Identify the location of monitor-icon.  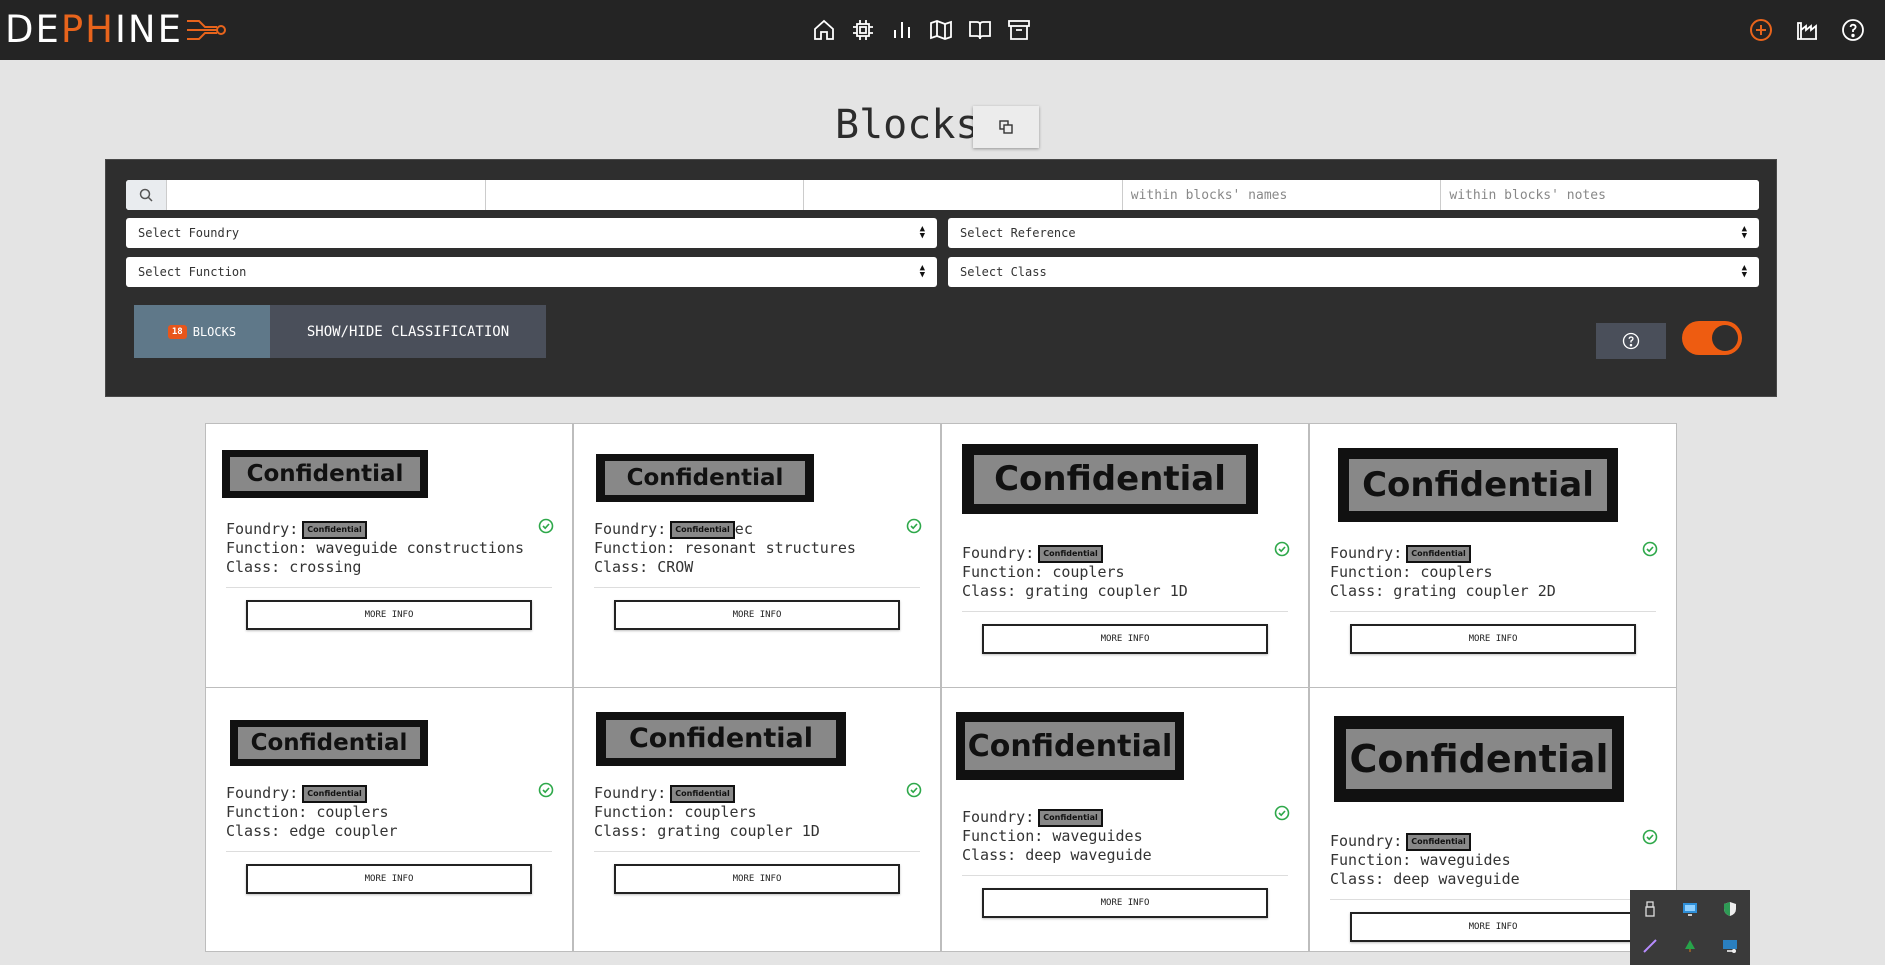
(1690, 908).